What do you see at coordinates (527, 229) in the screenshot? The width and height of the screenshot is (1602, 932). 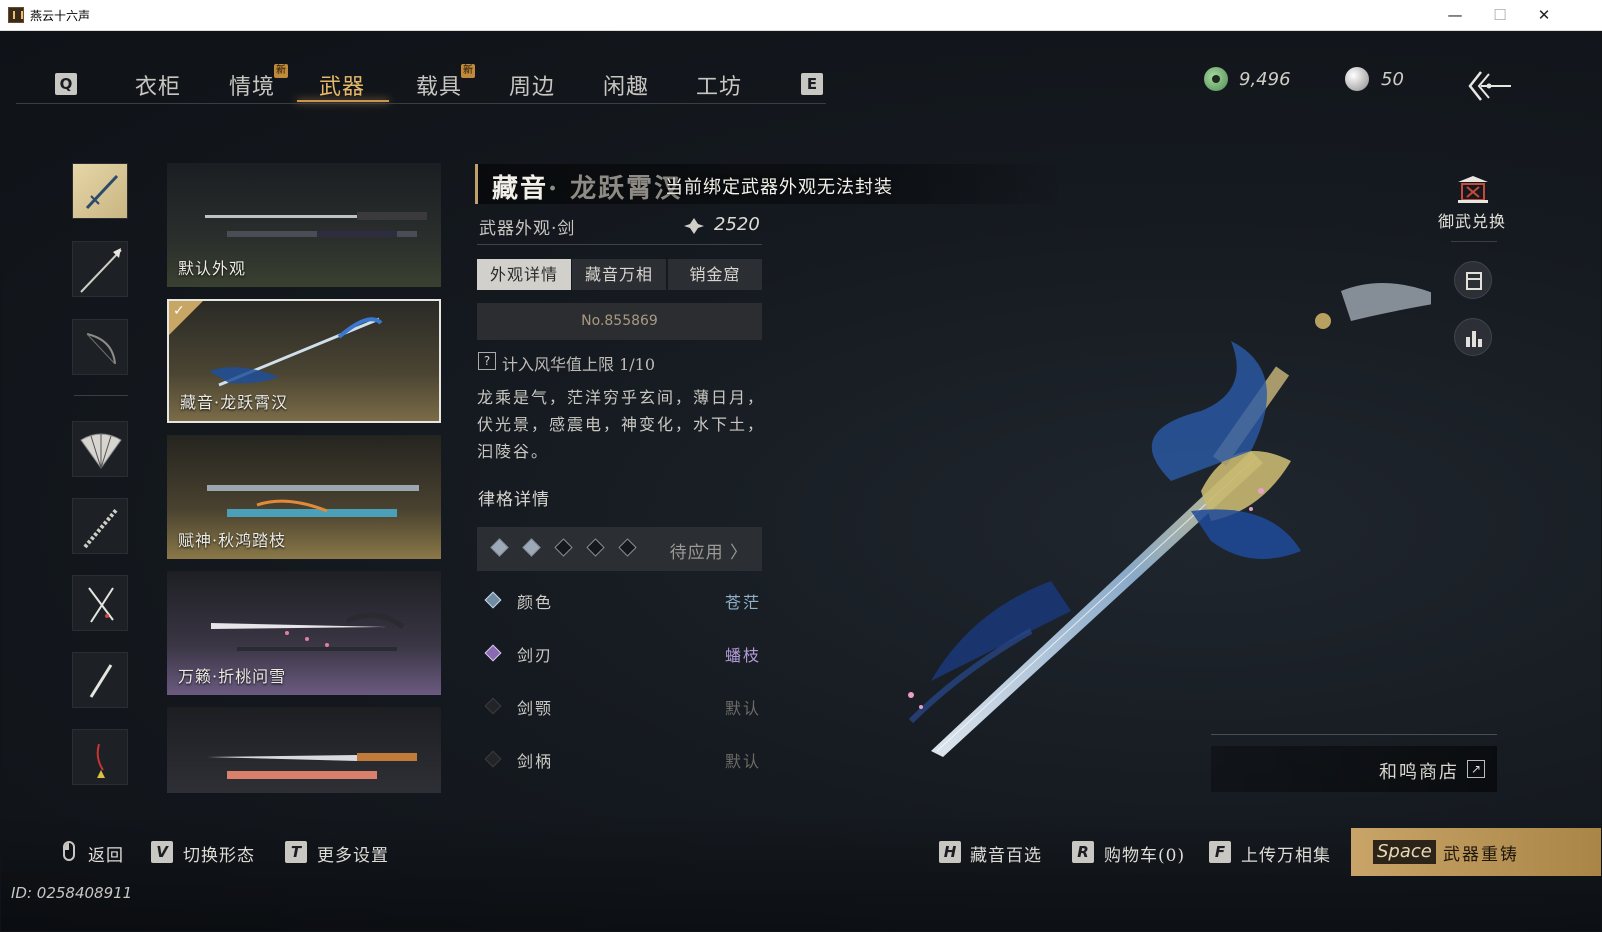 I see `weapon-subtitle: 武器外观·剑` at bounding box center [527, 229].